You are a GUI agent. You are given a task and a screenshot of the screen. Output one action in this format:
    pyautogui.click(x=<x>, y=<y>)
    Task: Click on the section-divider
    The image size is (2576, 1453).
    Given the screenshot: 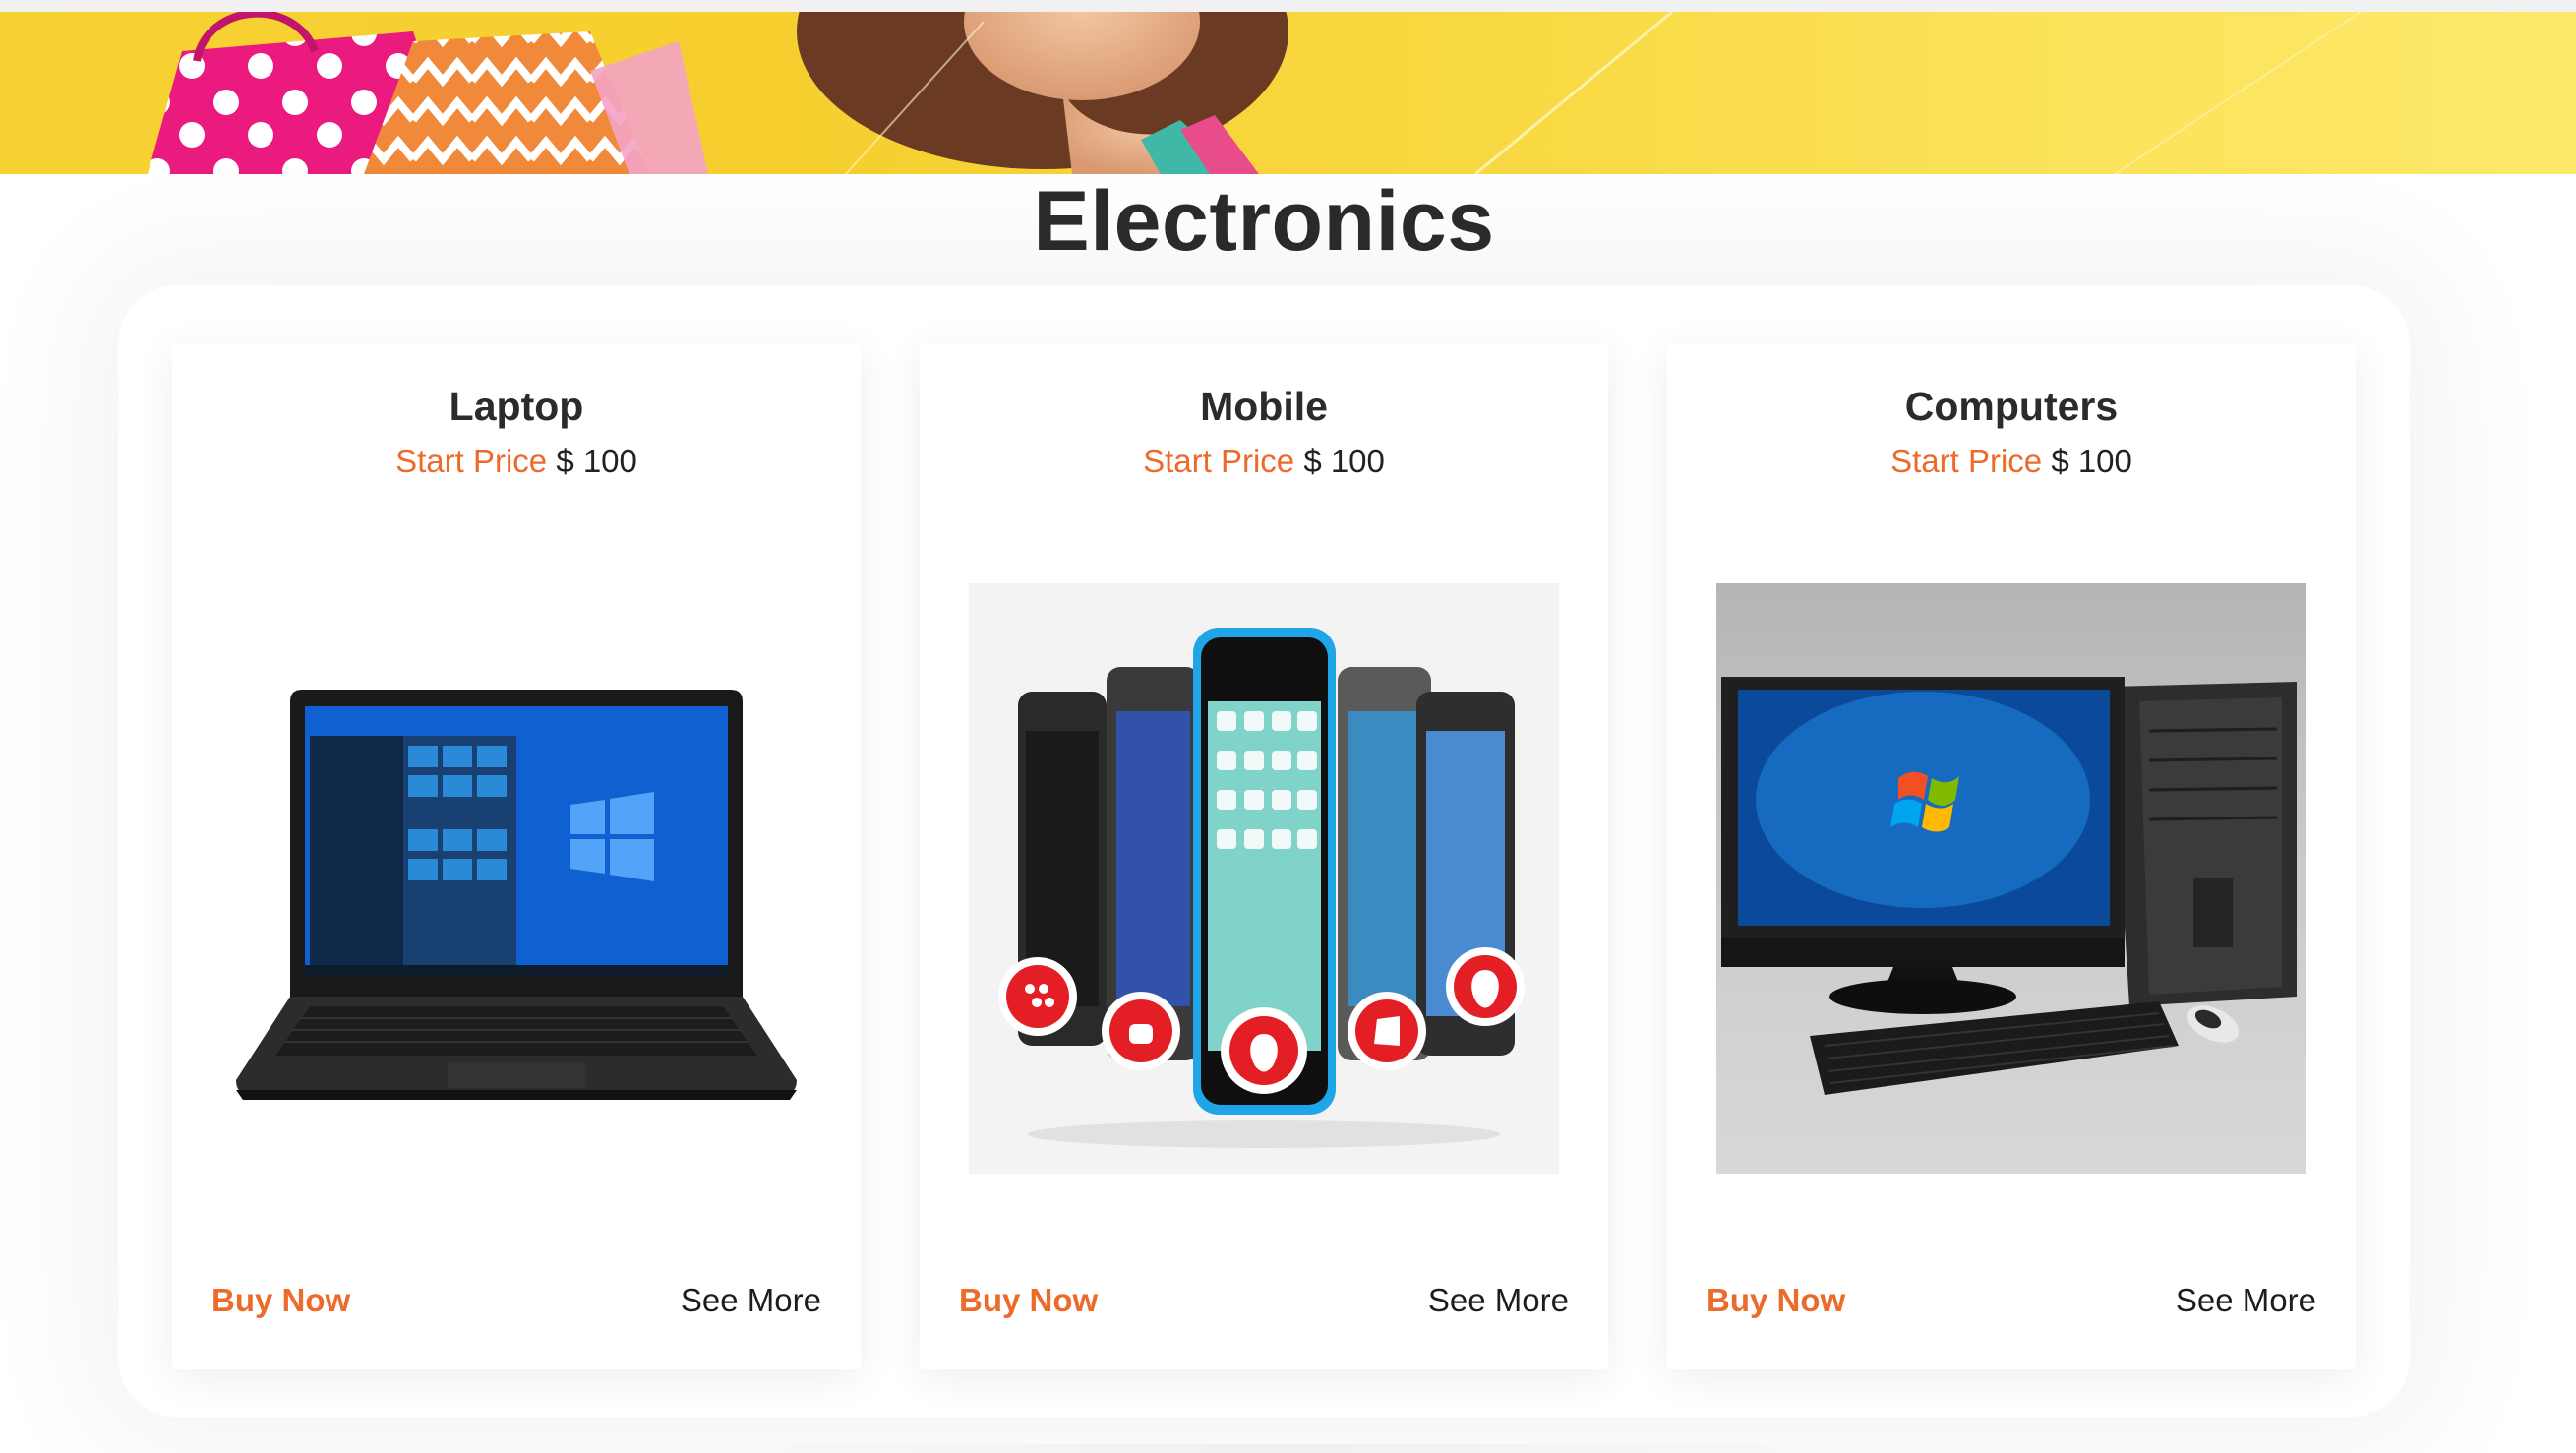 What is the action you would take?
    pyautogui.click(x=1279, y=1449)
    